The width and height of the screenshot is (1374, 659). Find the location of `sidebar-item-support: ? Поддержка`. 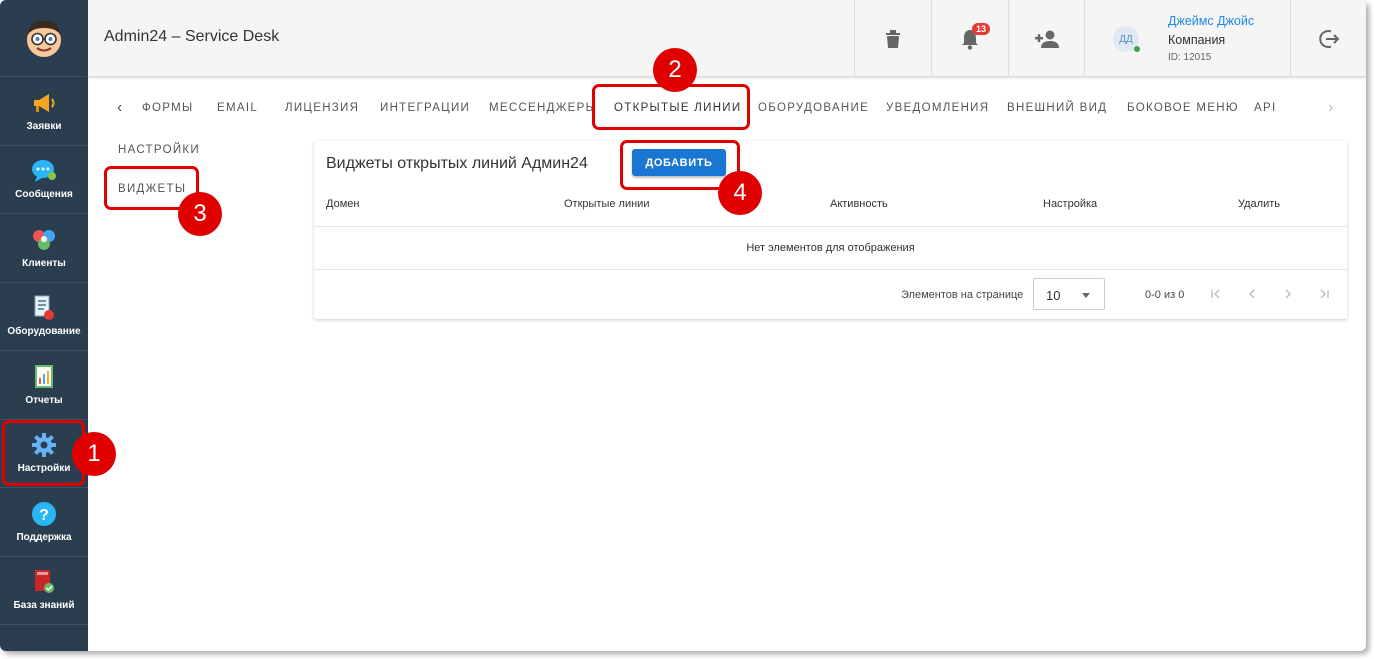

sidebar-item-support: ? Поддержка is located at coordinates (44, 522).